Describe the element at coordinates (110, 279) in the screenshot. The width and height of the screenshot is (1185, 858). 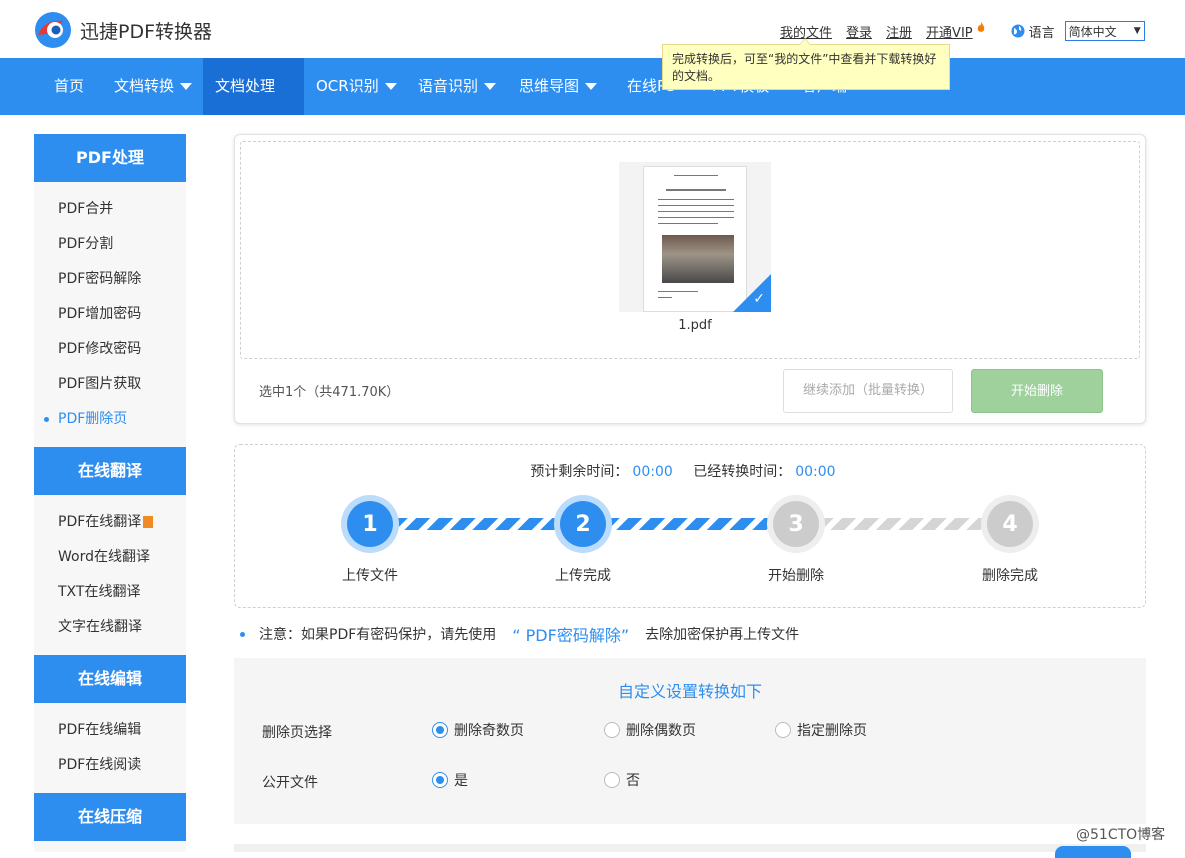
I see `sidebar-item-pdf-unlock: PDF密码解除` at that location.